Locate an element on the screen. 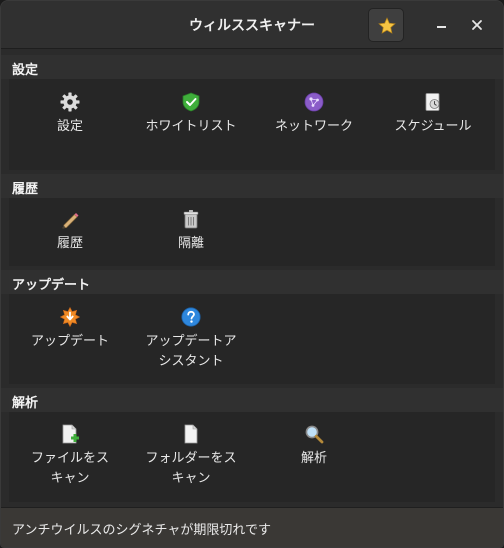 The height and width of the screenshot is (548, 504). close-button is located at coordinates (477, 25).